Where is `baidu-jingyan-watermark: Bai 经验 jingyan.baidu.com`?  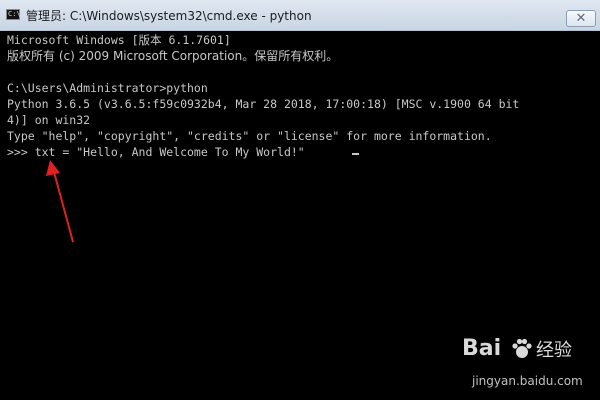
baidu-jingyan-watermark: Bai 经验 jingyan.baidu.com is located at coordinates (528, 366).